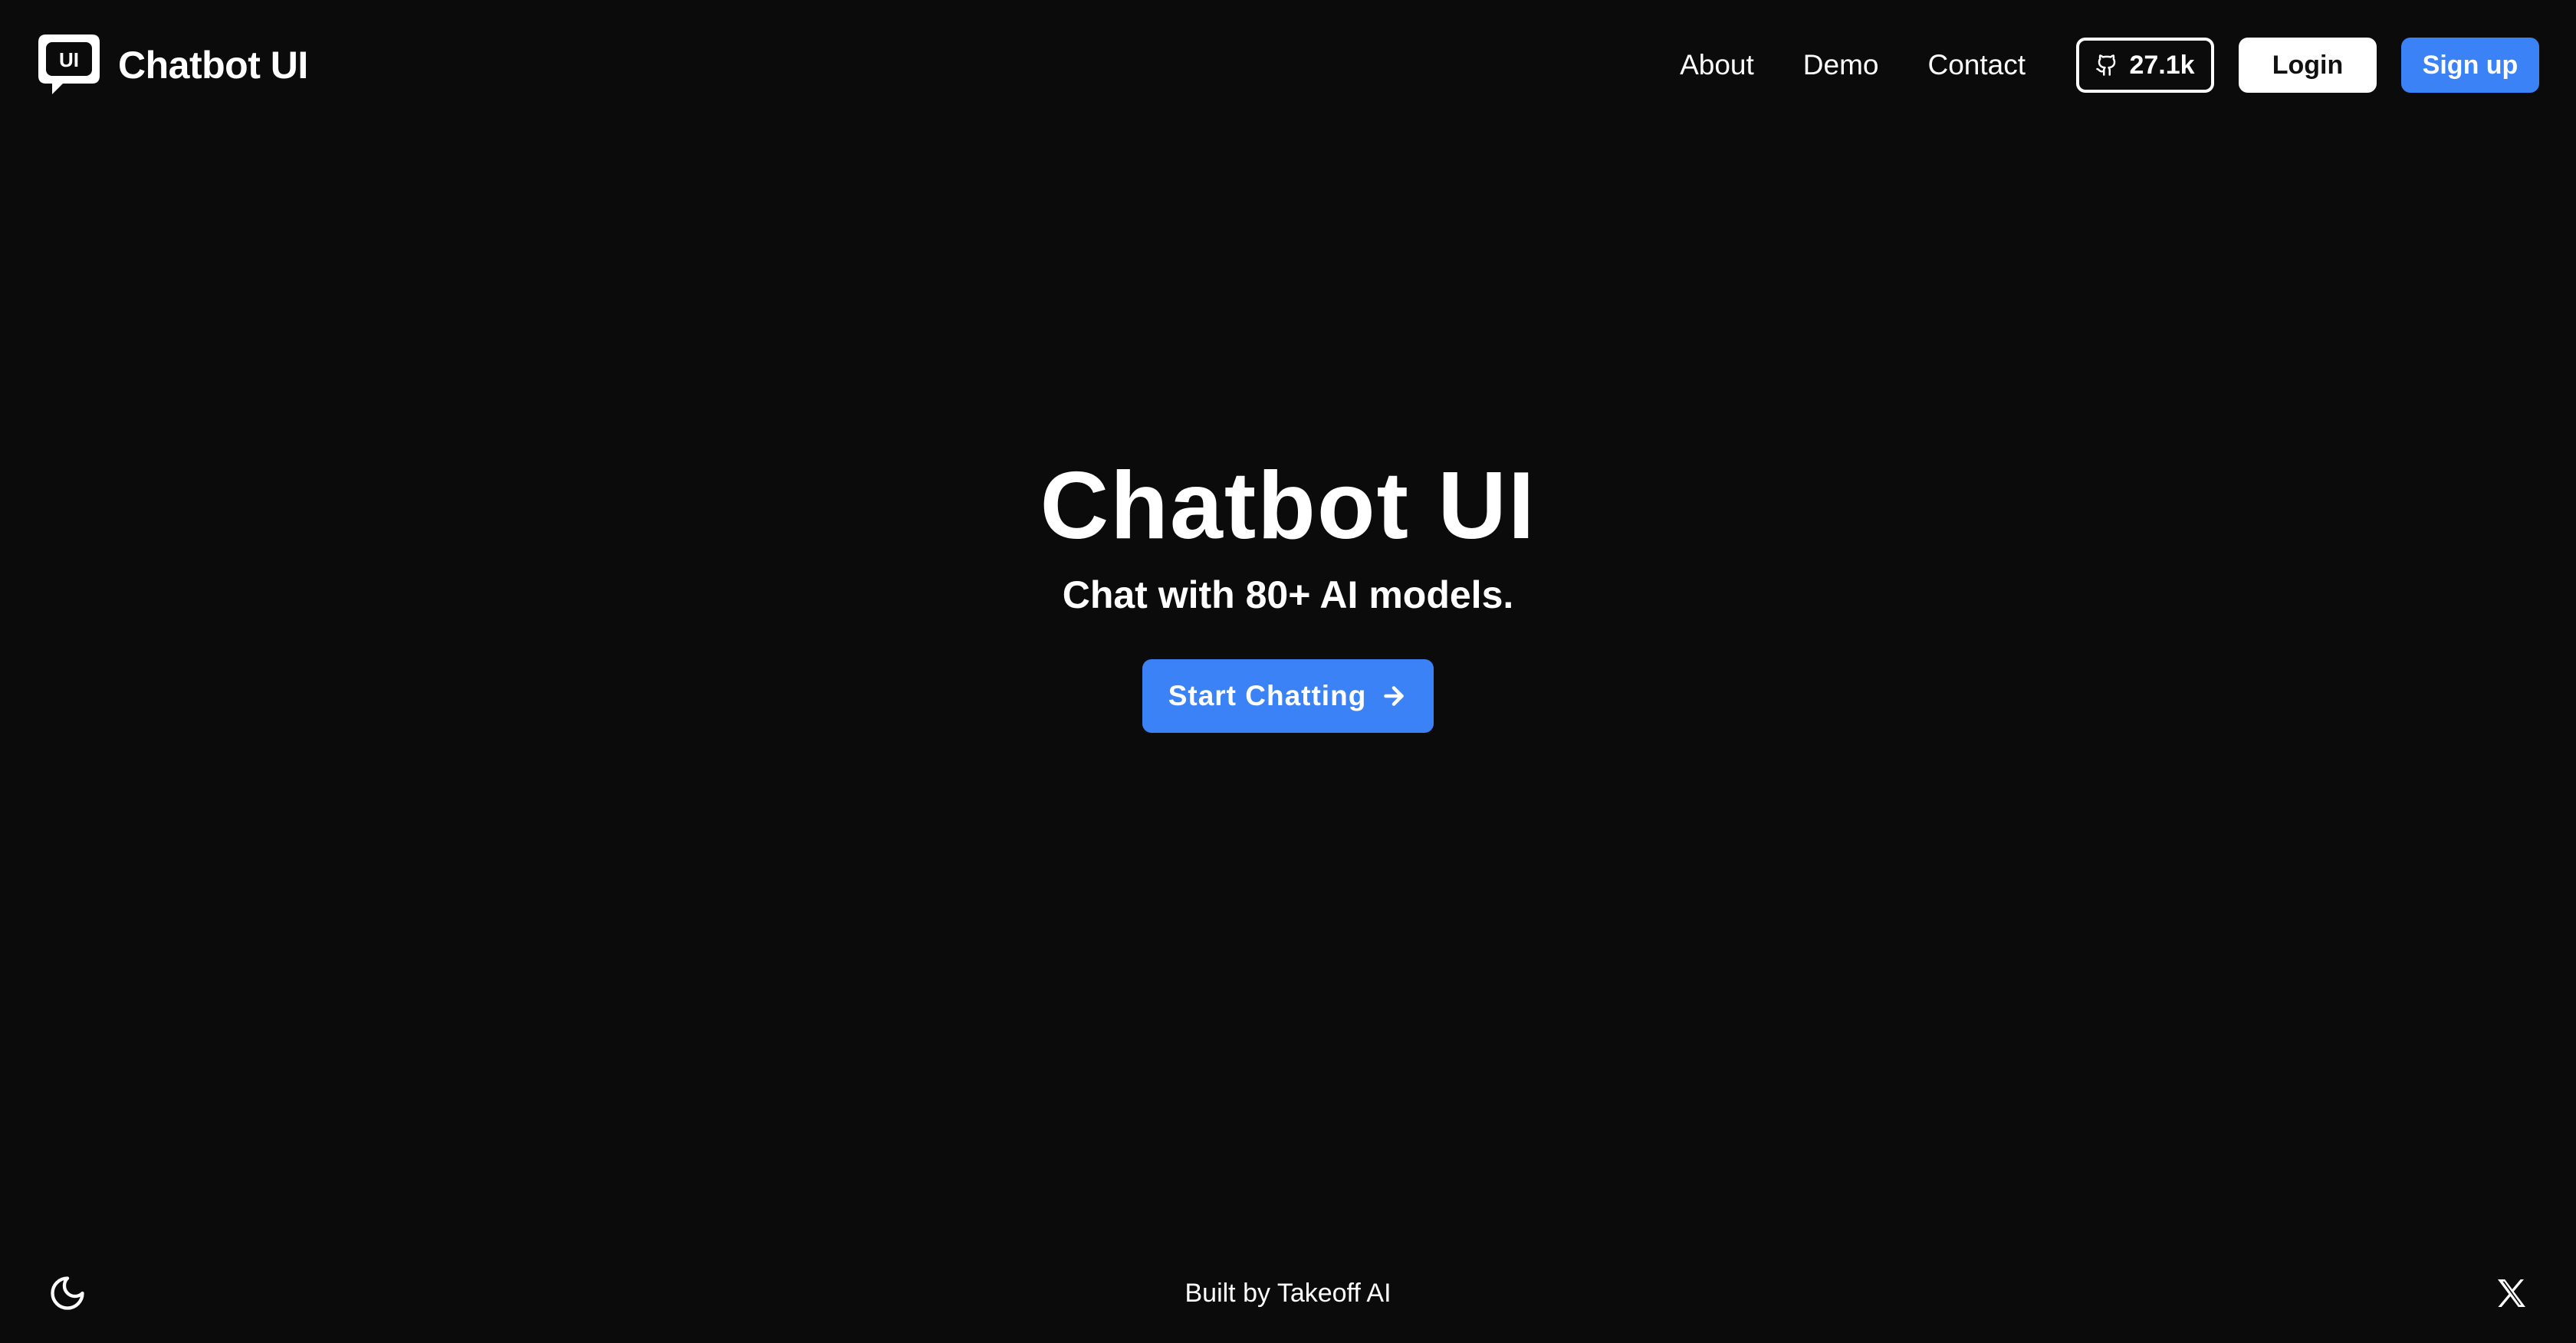 The image size is (2576, 1343). I want to click on brand-link: UI Chatbot UI, so click(172, 65).